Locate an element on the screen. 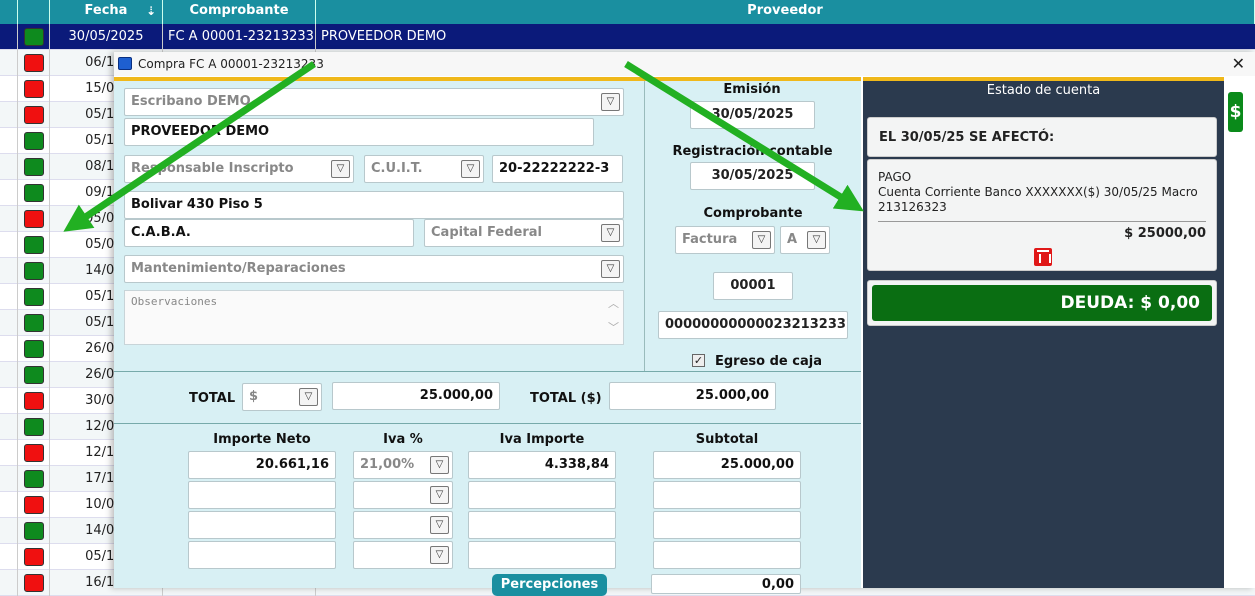 This screenshot has width=1255, height=596. categoria-select: Mantenimiento/Reparaciones ▽ is located at coordinates (374, 269).